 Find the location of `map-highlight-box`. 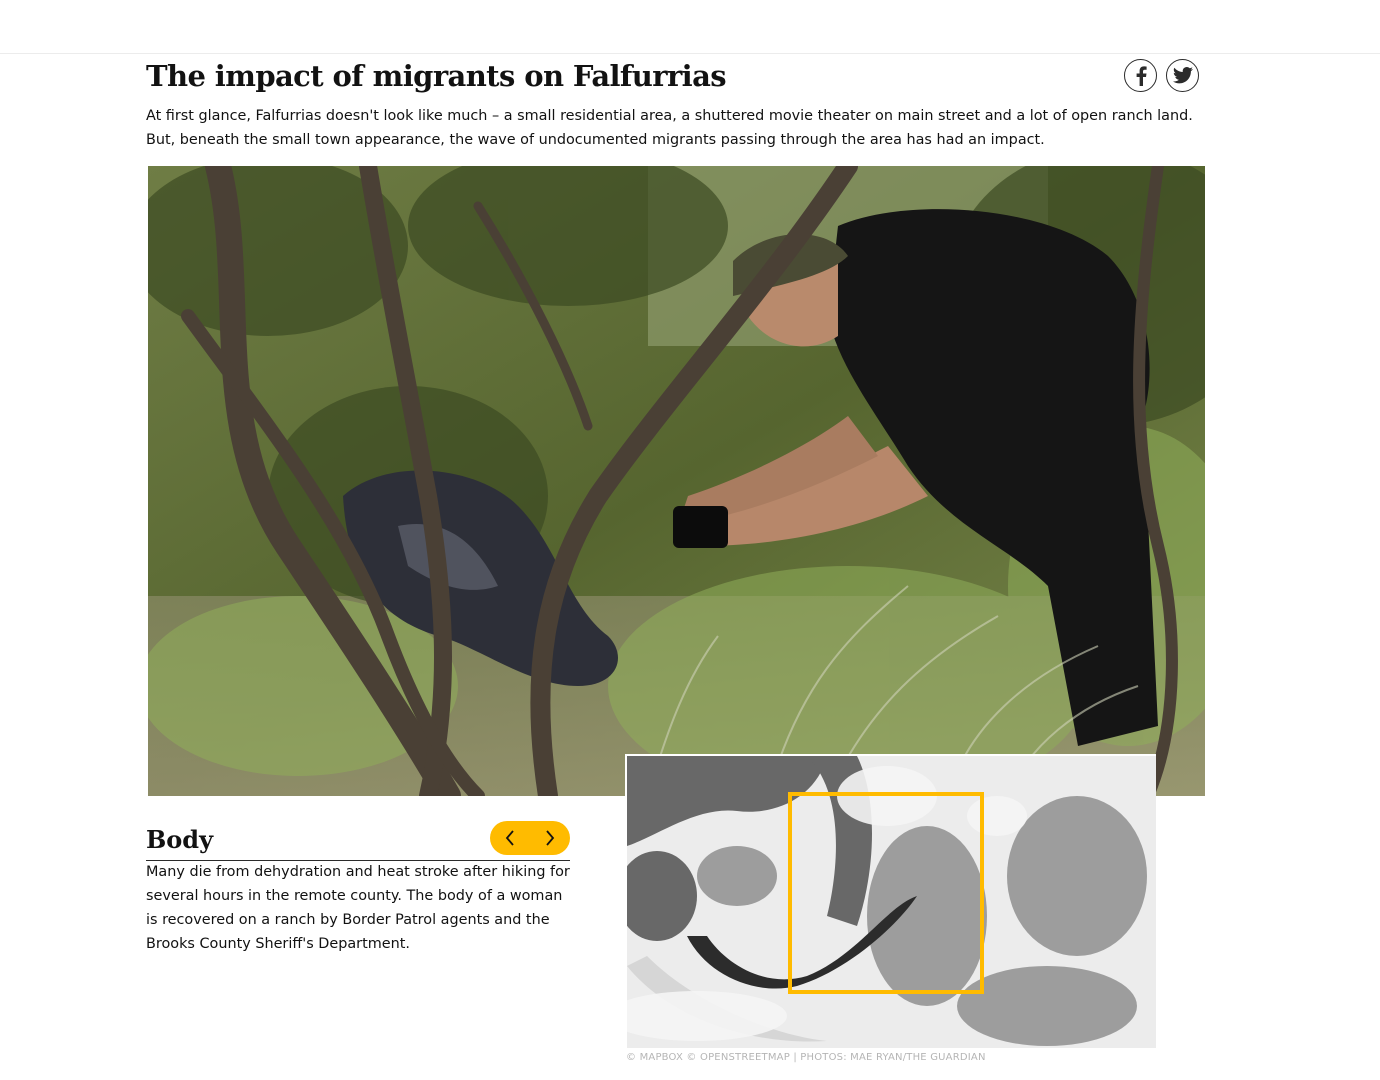

map-highlight-box is located at coordinates (886, 893).